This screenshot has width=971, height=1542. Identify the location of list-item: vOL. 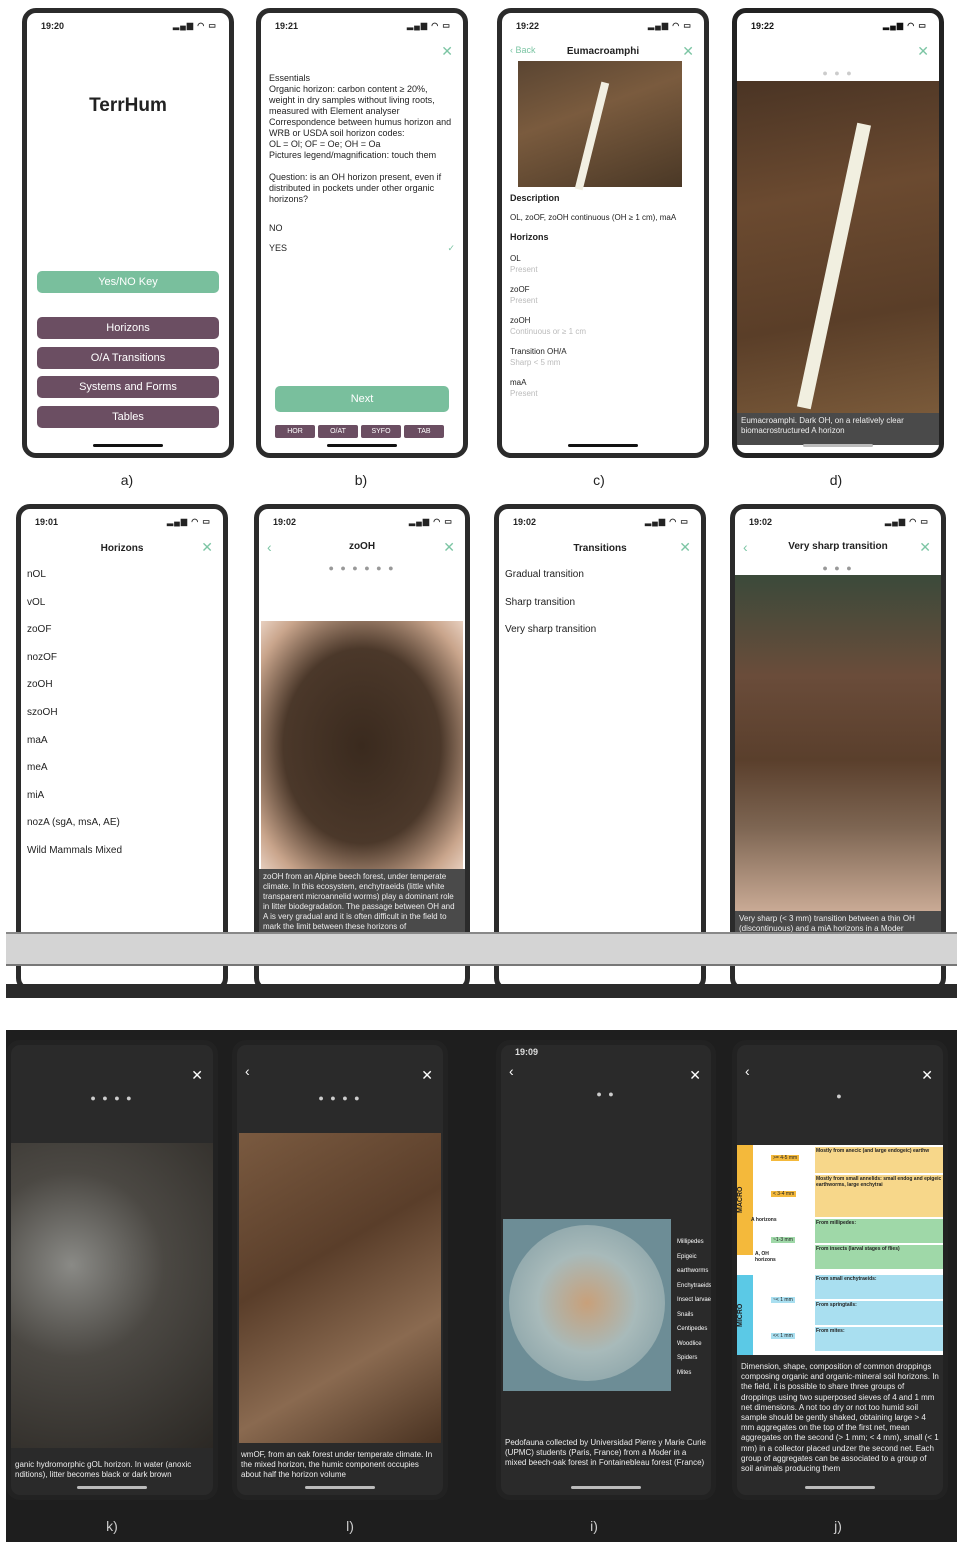
(122, 603).